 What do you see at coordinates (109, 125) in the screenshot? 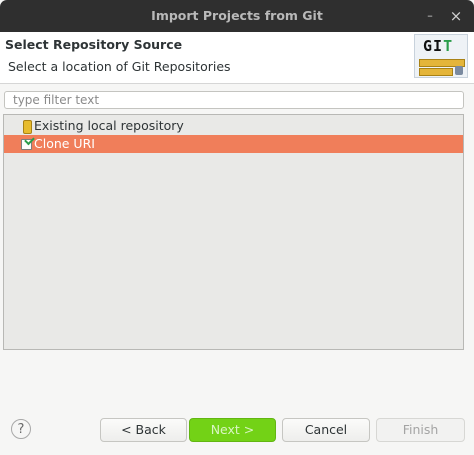
I see `list-item-label: Existing local repository` at bounding box center [109, 125].